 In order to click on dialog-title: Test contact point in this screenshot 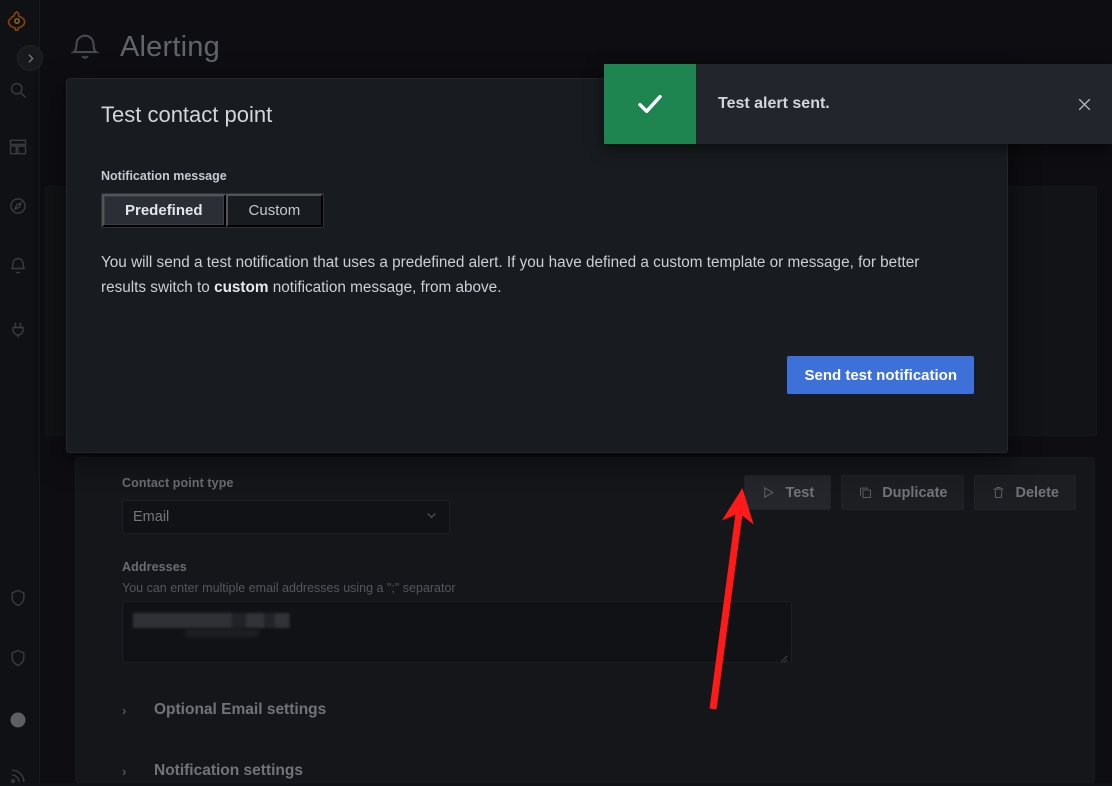, I will do `click(186, 115)`.